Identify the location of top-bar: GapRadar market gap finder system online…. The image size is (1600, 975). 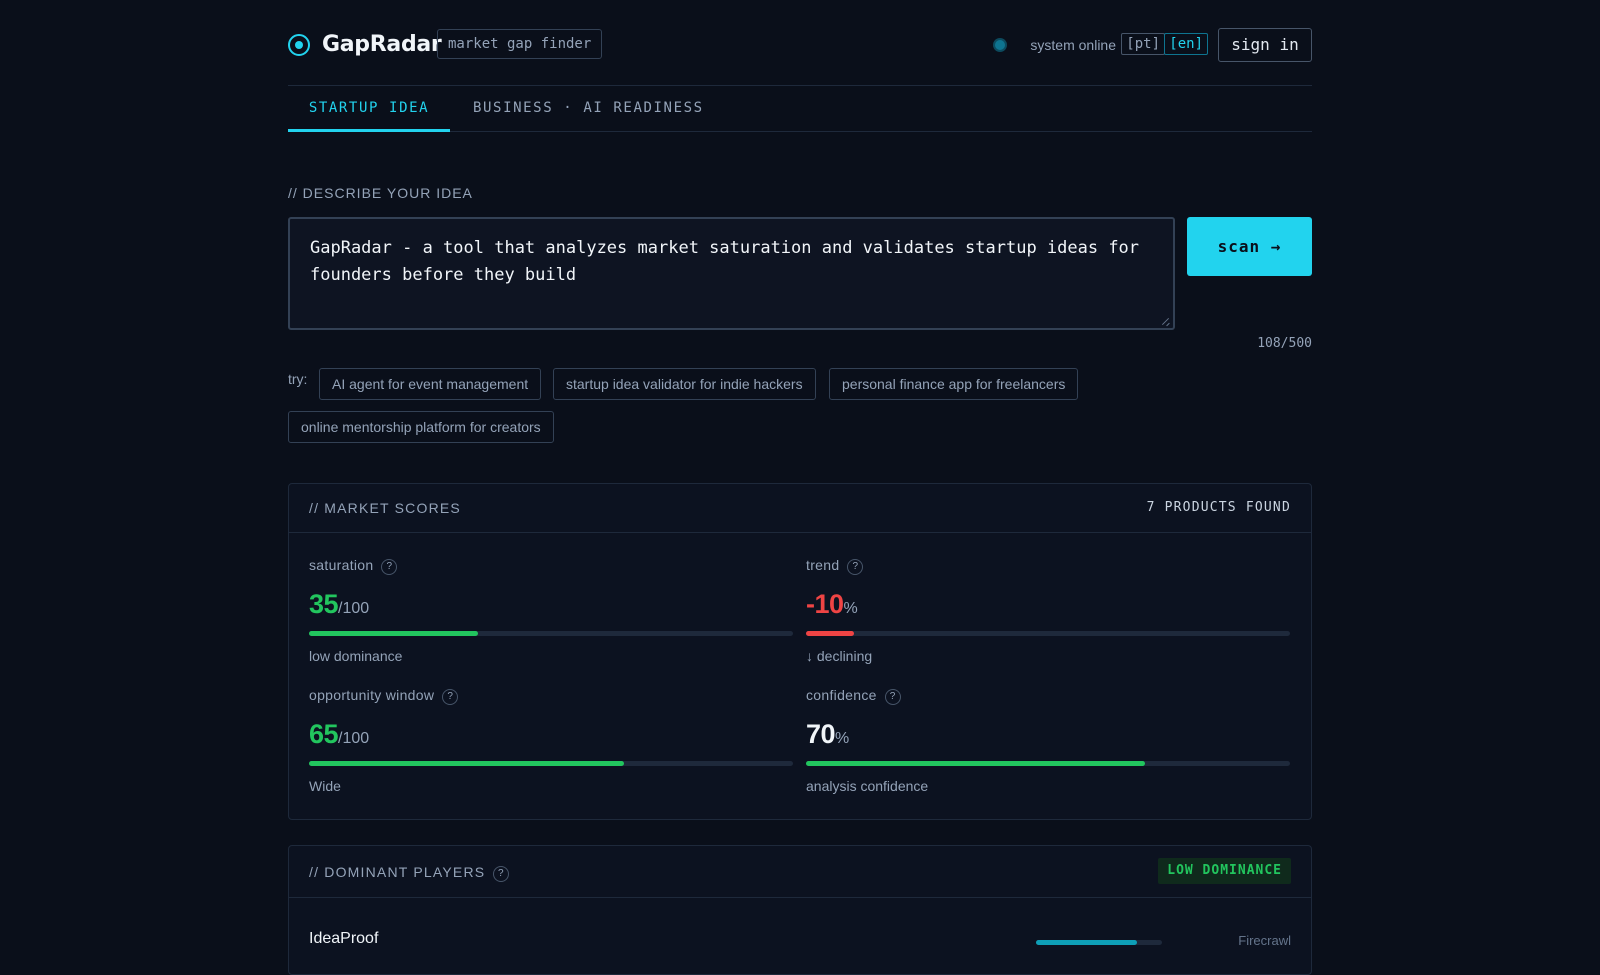
(800, 45).